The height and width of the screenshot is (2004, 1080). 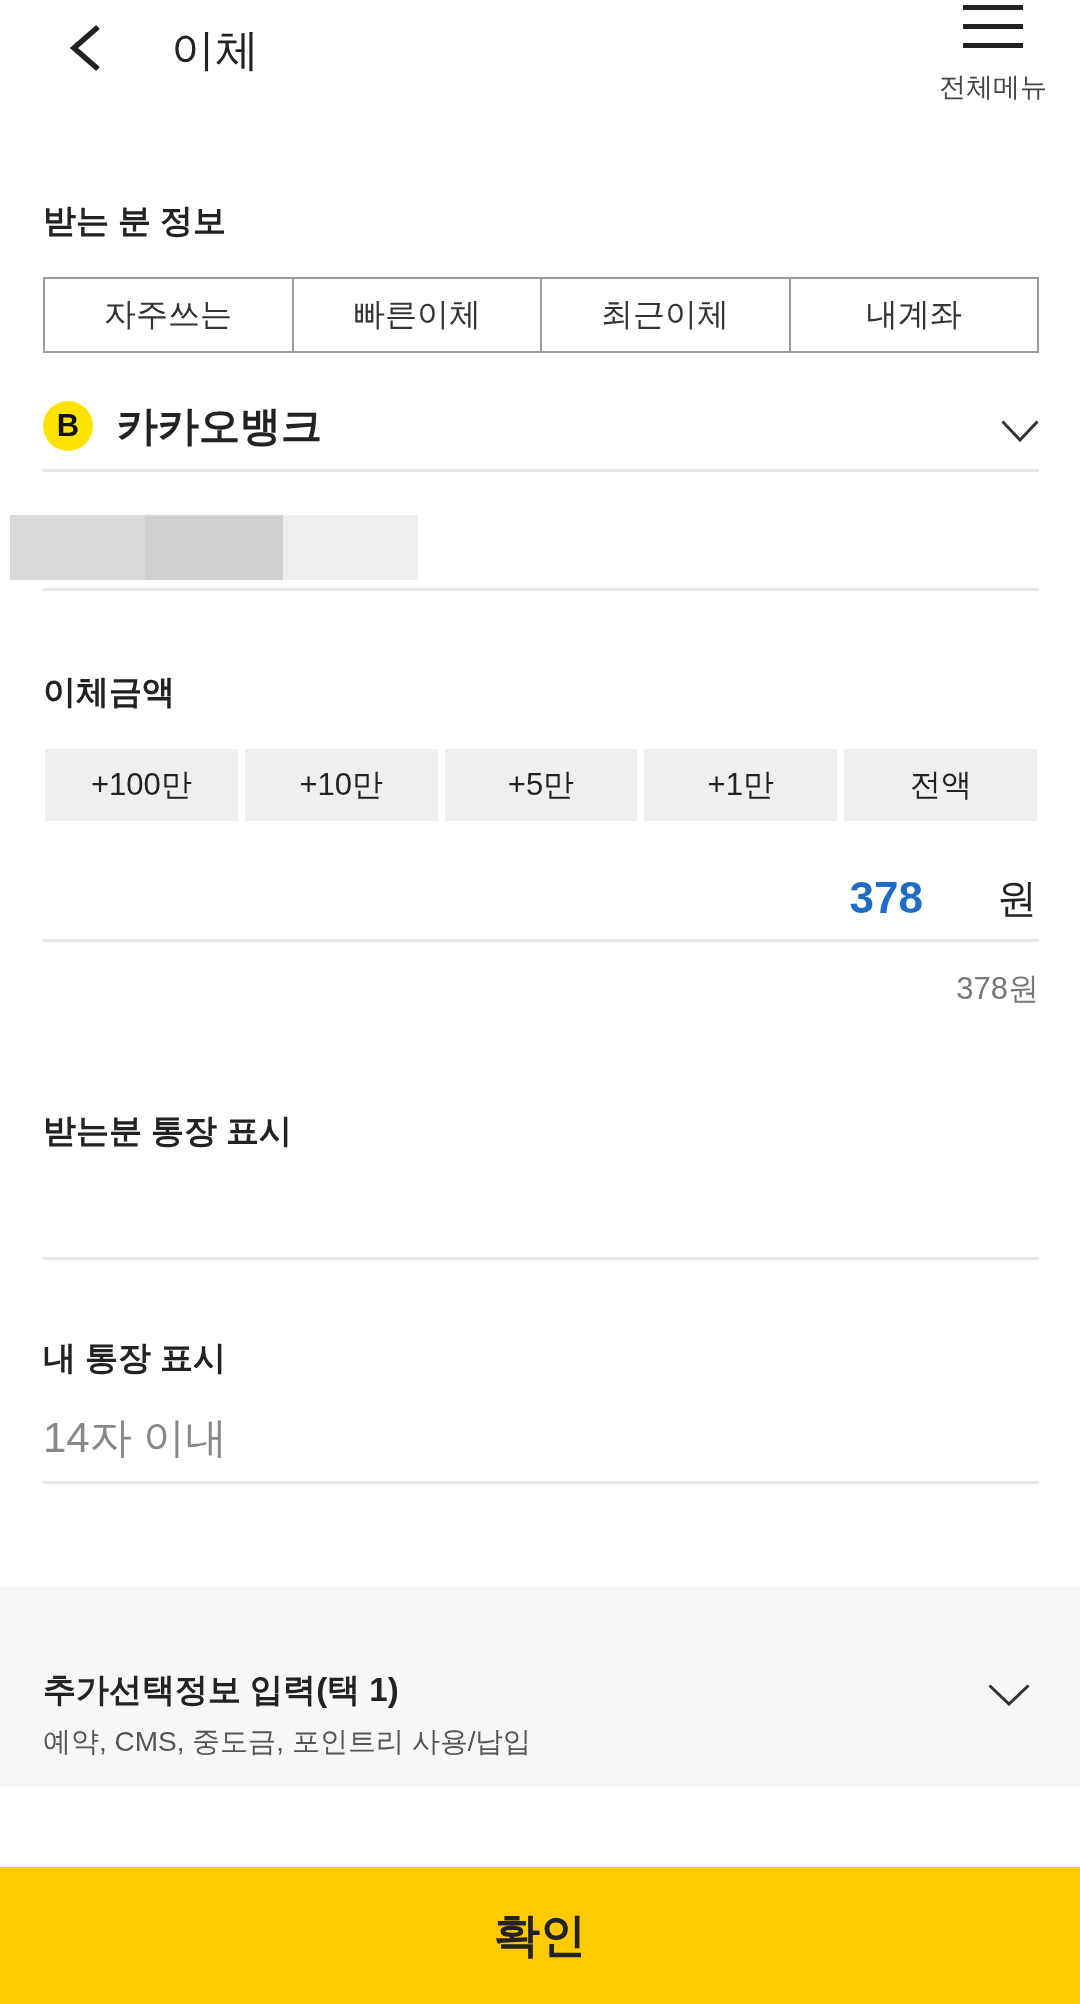 What do you see at coordinates (912, 315) in the screenshot?
I see `tab: 내계좌` at bounding box center [912, 315].